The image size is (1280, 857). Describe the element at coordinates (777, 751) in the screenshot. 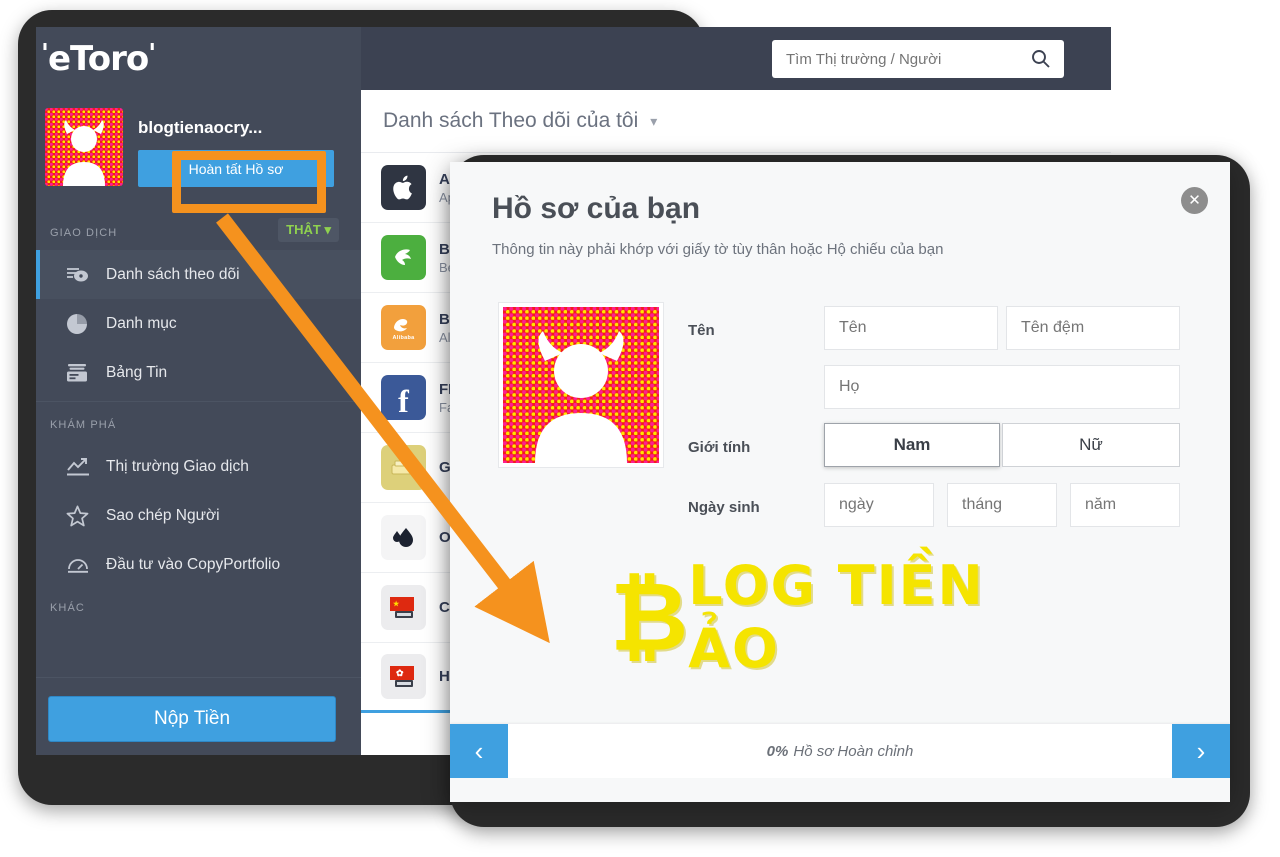

I see `progress-percent: 0%` at that location.